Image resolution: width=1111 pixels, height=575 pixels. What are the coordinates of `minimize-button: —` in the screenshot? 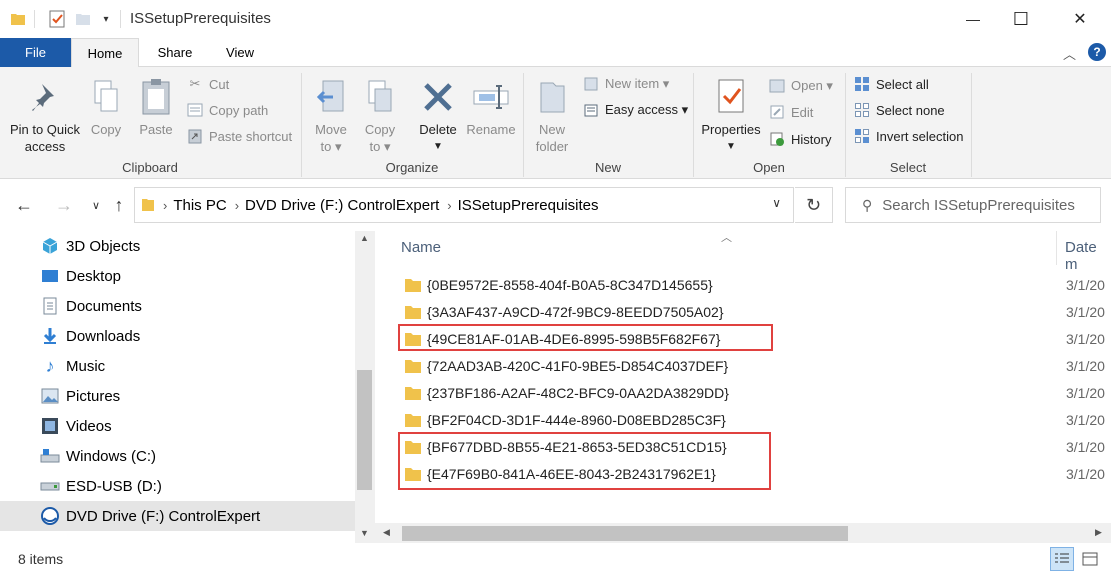 It's located at (973, 19).